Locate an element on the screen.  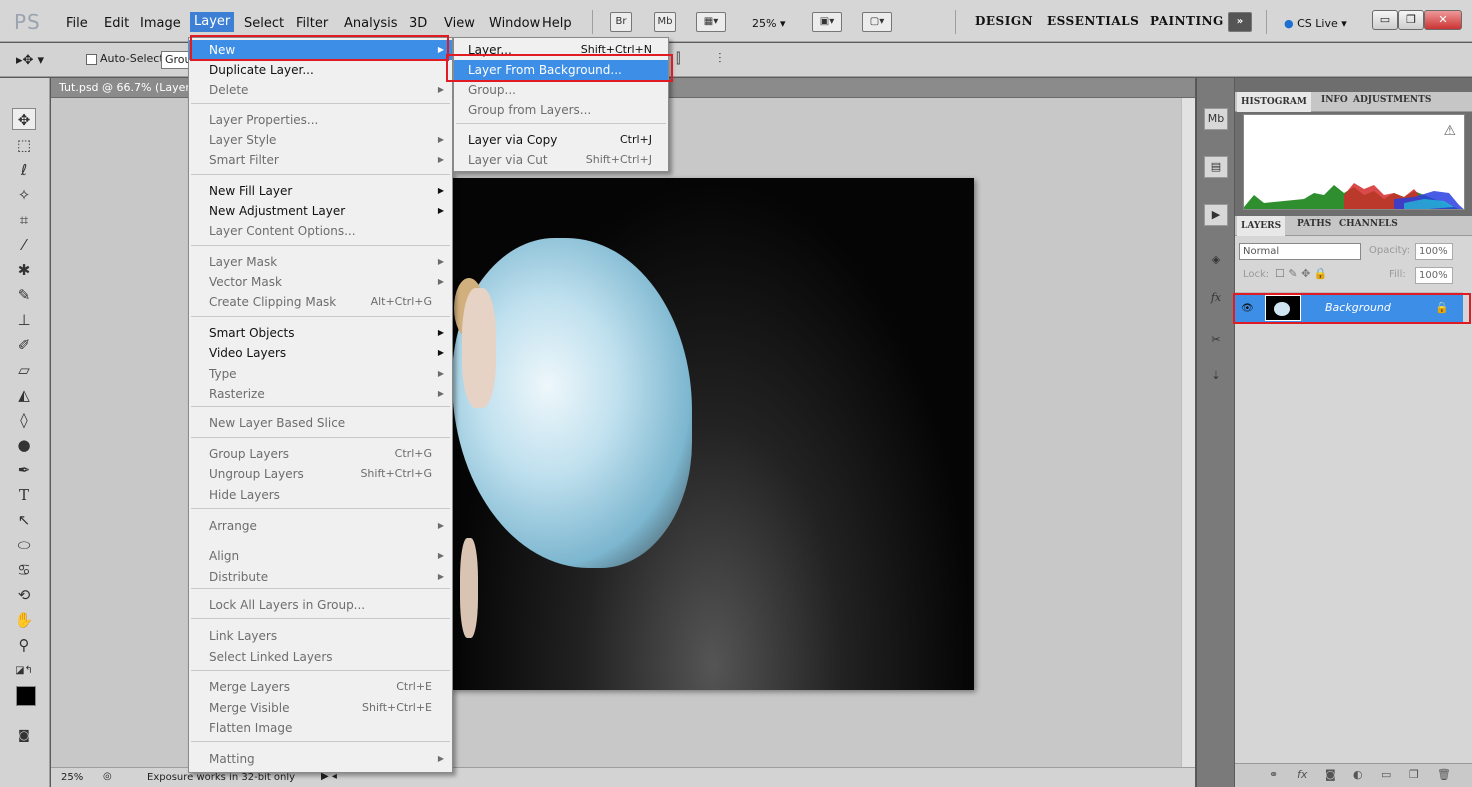
layer-menu-item-hide-layers: Hide Layers is located at coordinates (320, 495).